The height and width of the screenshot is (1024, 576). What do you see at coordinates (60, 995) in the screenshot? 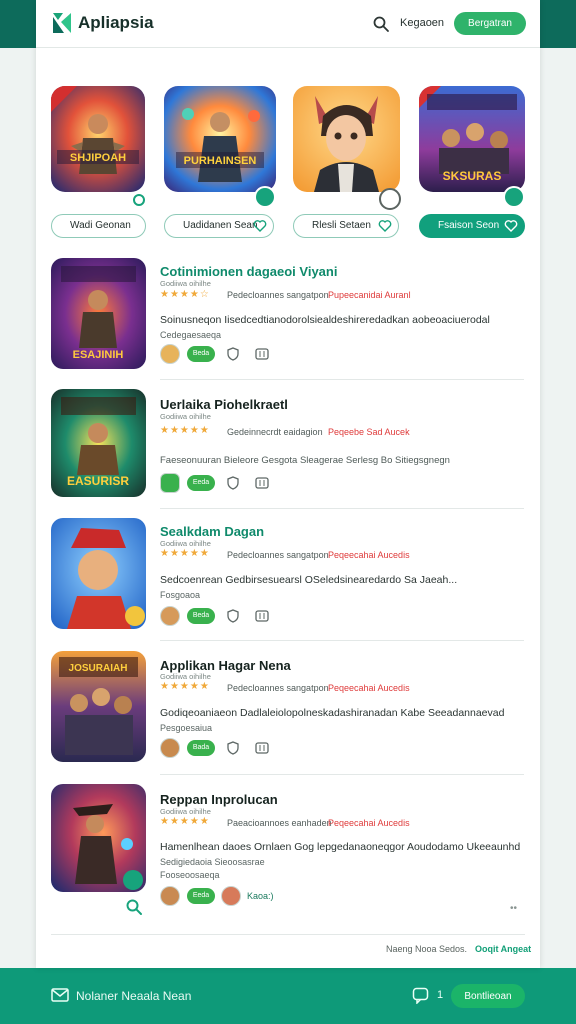
I see `mail-icon` at bounding box center [60, 995].